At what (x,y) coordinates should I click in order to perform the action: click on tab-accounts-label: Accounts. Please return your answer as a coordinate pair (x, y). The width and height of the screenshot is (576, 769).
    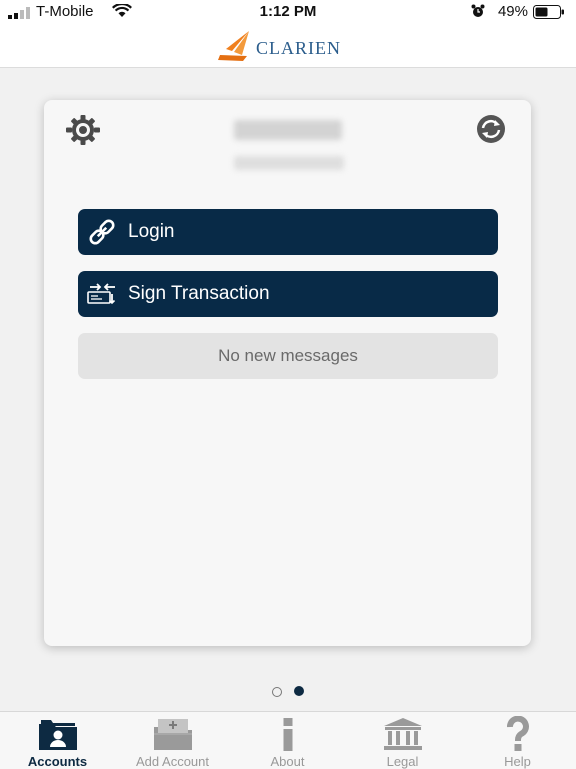
    Looking at the image, I should click on (57, 761).